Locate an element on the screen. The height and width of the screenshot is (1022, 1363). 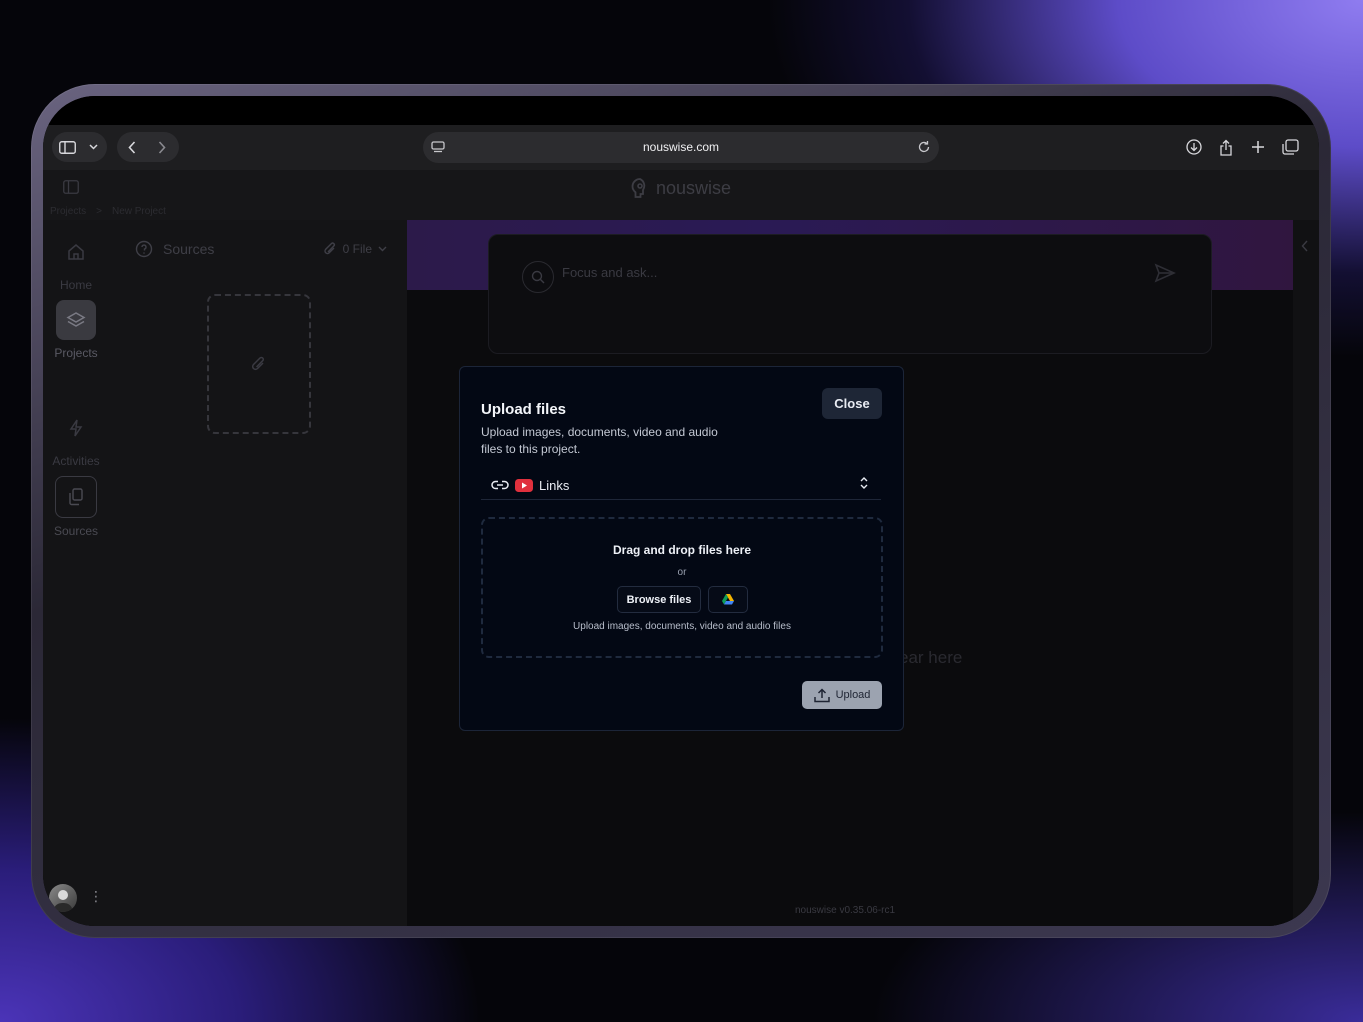
rail-item-activities: Activities is located at coordinates (76, 438).